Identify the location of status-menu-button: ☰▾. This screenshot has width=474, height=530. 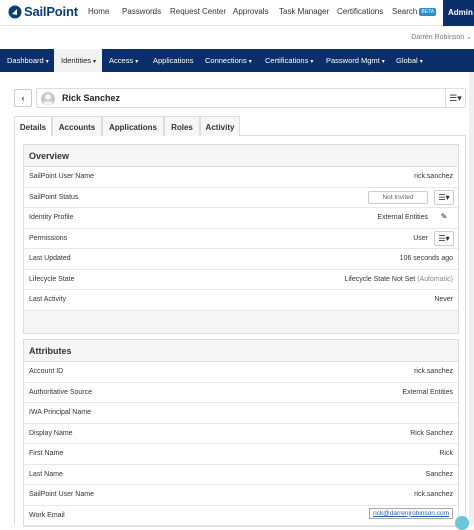
(444, 197).